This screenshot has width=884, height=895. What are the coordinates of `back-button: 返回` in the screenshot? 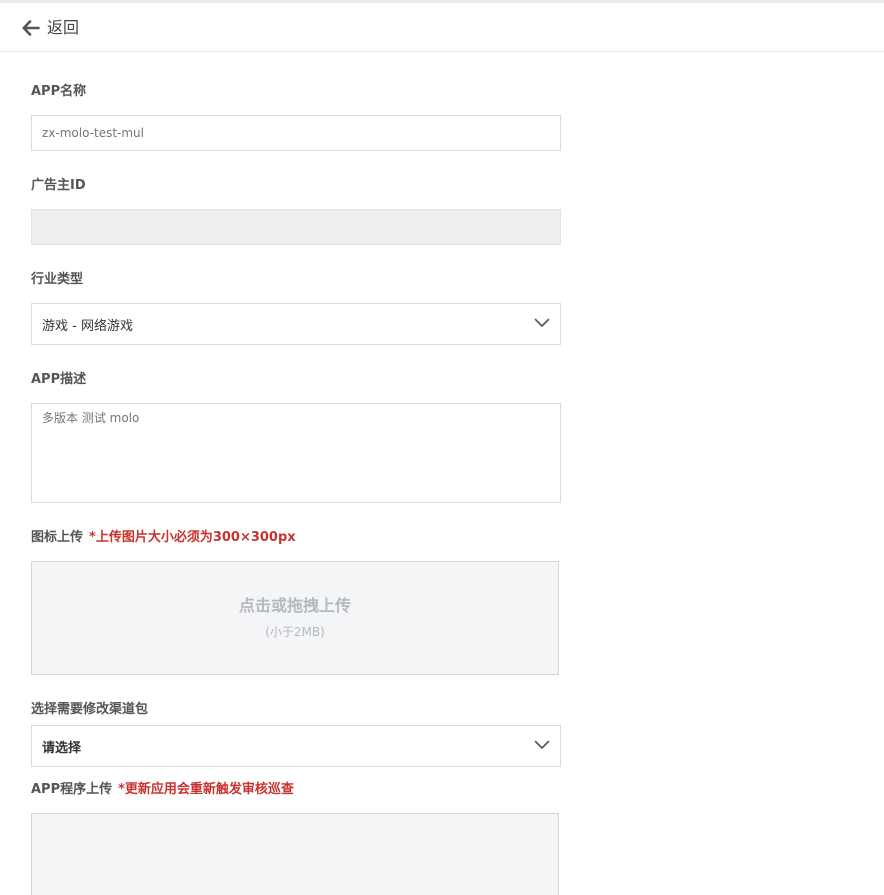 It's located at (50, 28).